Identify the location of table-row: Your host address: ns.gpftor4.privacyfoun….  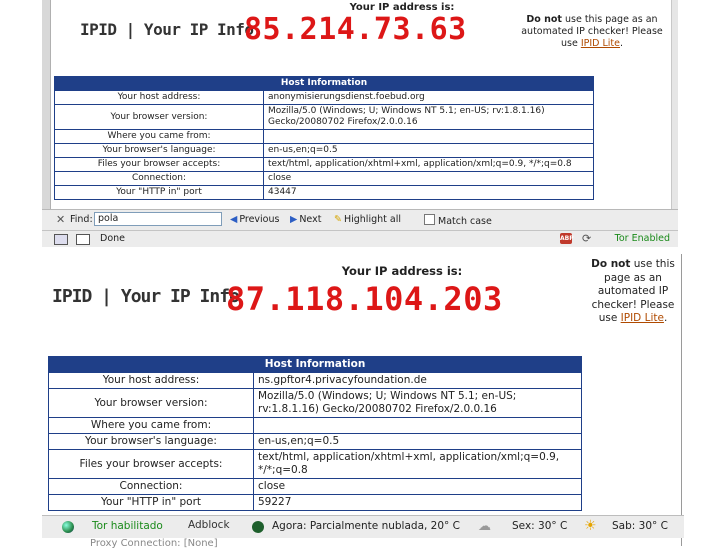
(315, 380).